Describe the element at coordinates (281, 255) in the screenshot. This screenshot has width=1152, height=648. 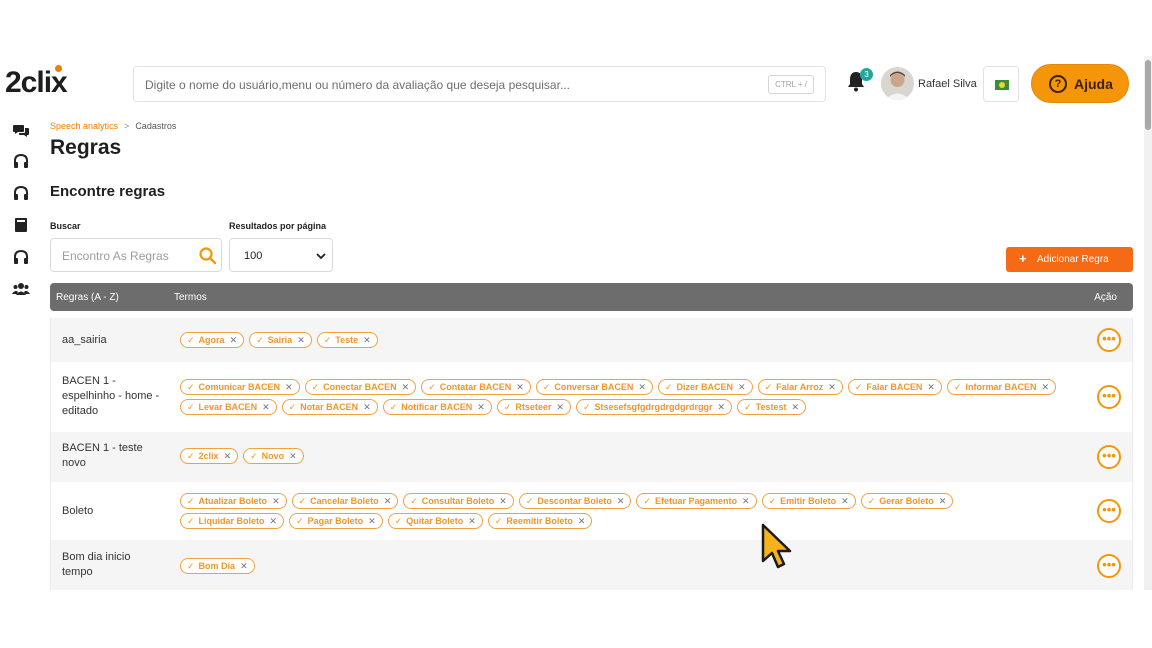
I see `results-per-page-select: 100` at that location.